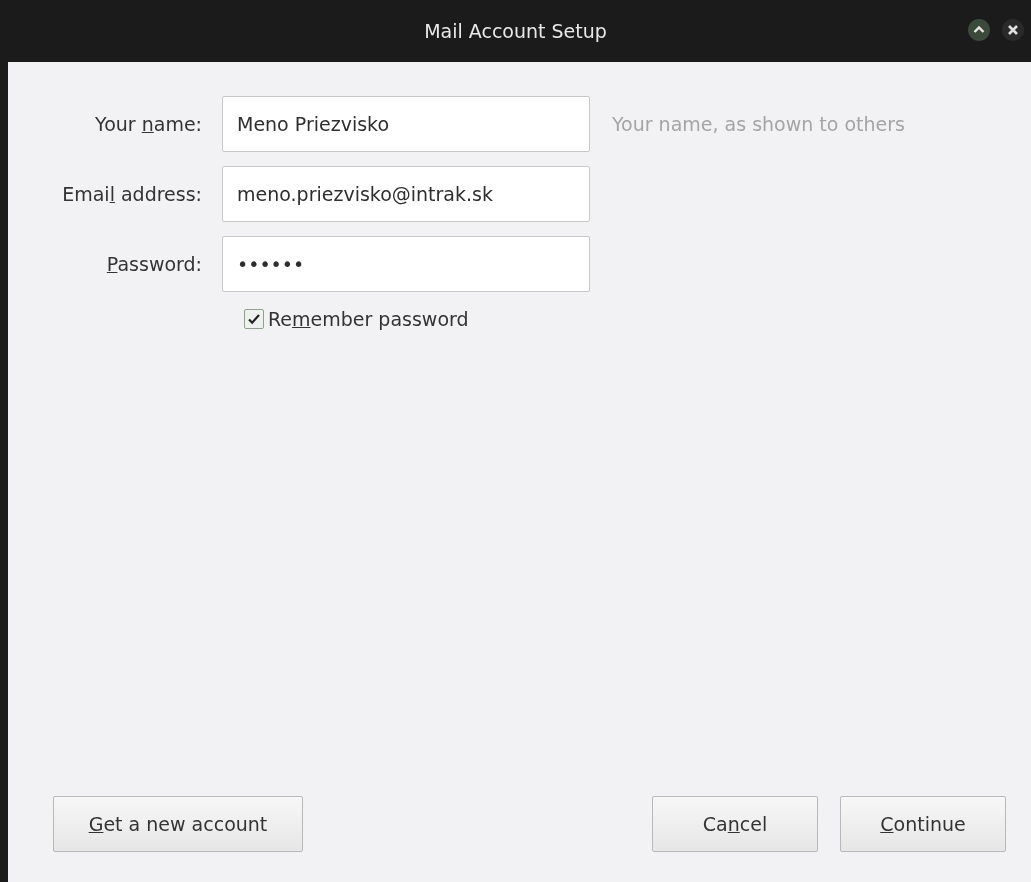 Image resolution: width=1031 pixels, height=882 pixels. I want to click on input-field: meno.priezvisko@intrak.sk, so click(406, 194).